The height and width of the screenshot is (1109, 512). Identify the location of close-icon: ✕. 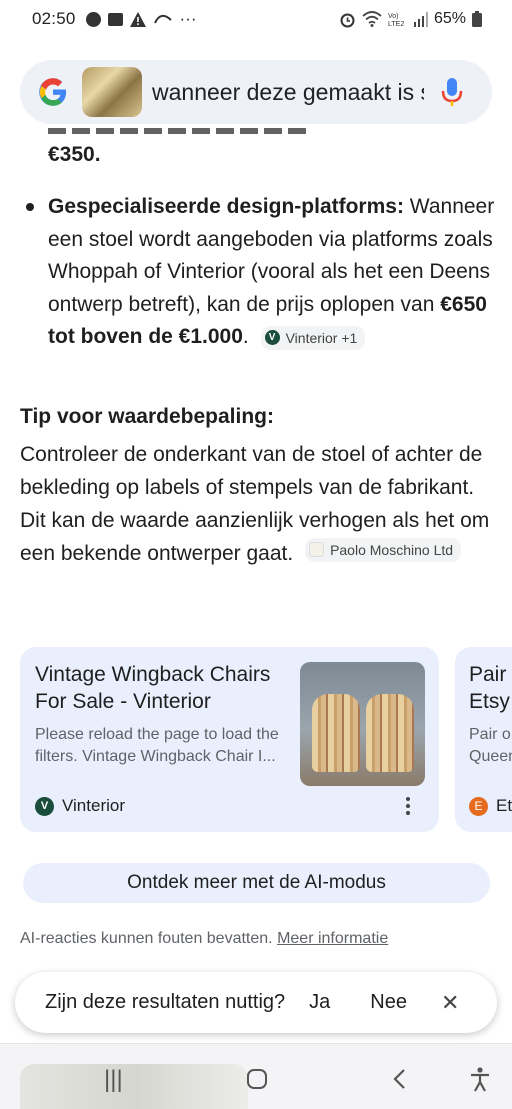
(450, 1003).